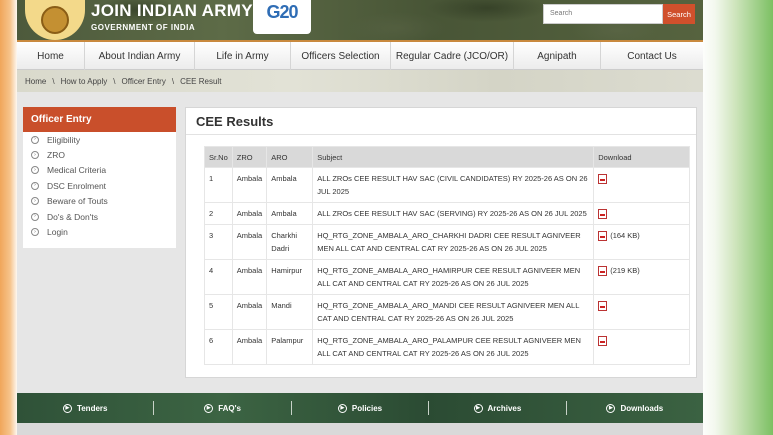 The width and height of the screenshot is (773, 435). Describe the element at coordinates (441, 134) in the screenshot. I see `title-divider` at that location.